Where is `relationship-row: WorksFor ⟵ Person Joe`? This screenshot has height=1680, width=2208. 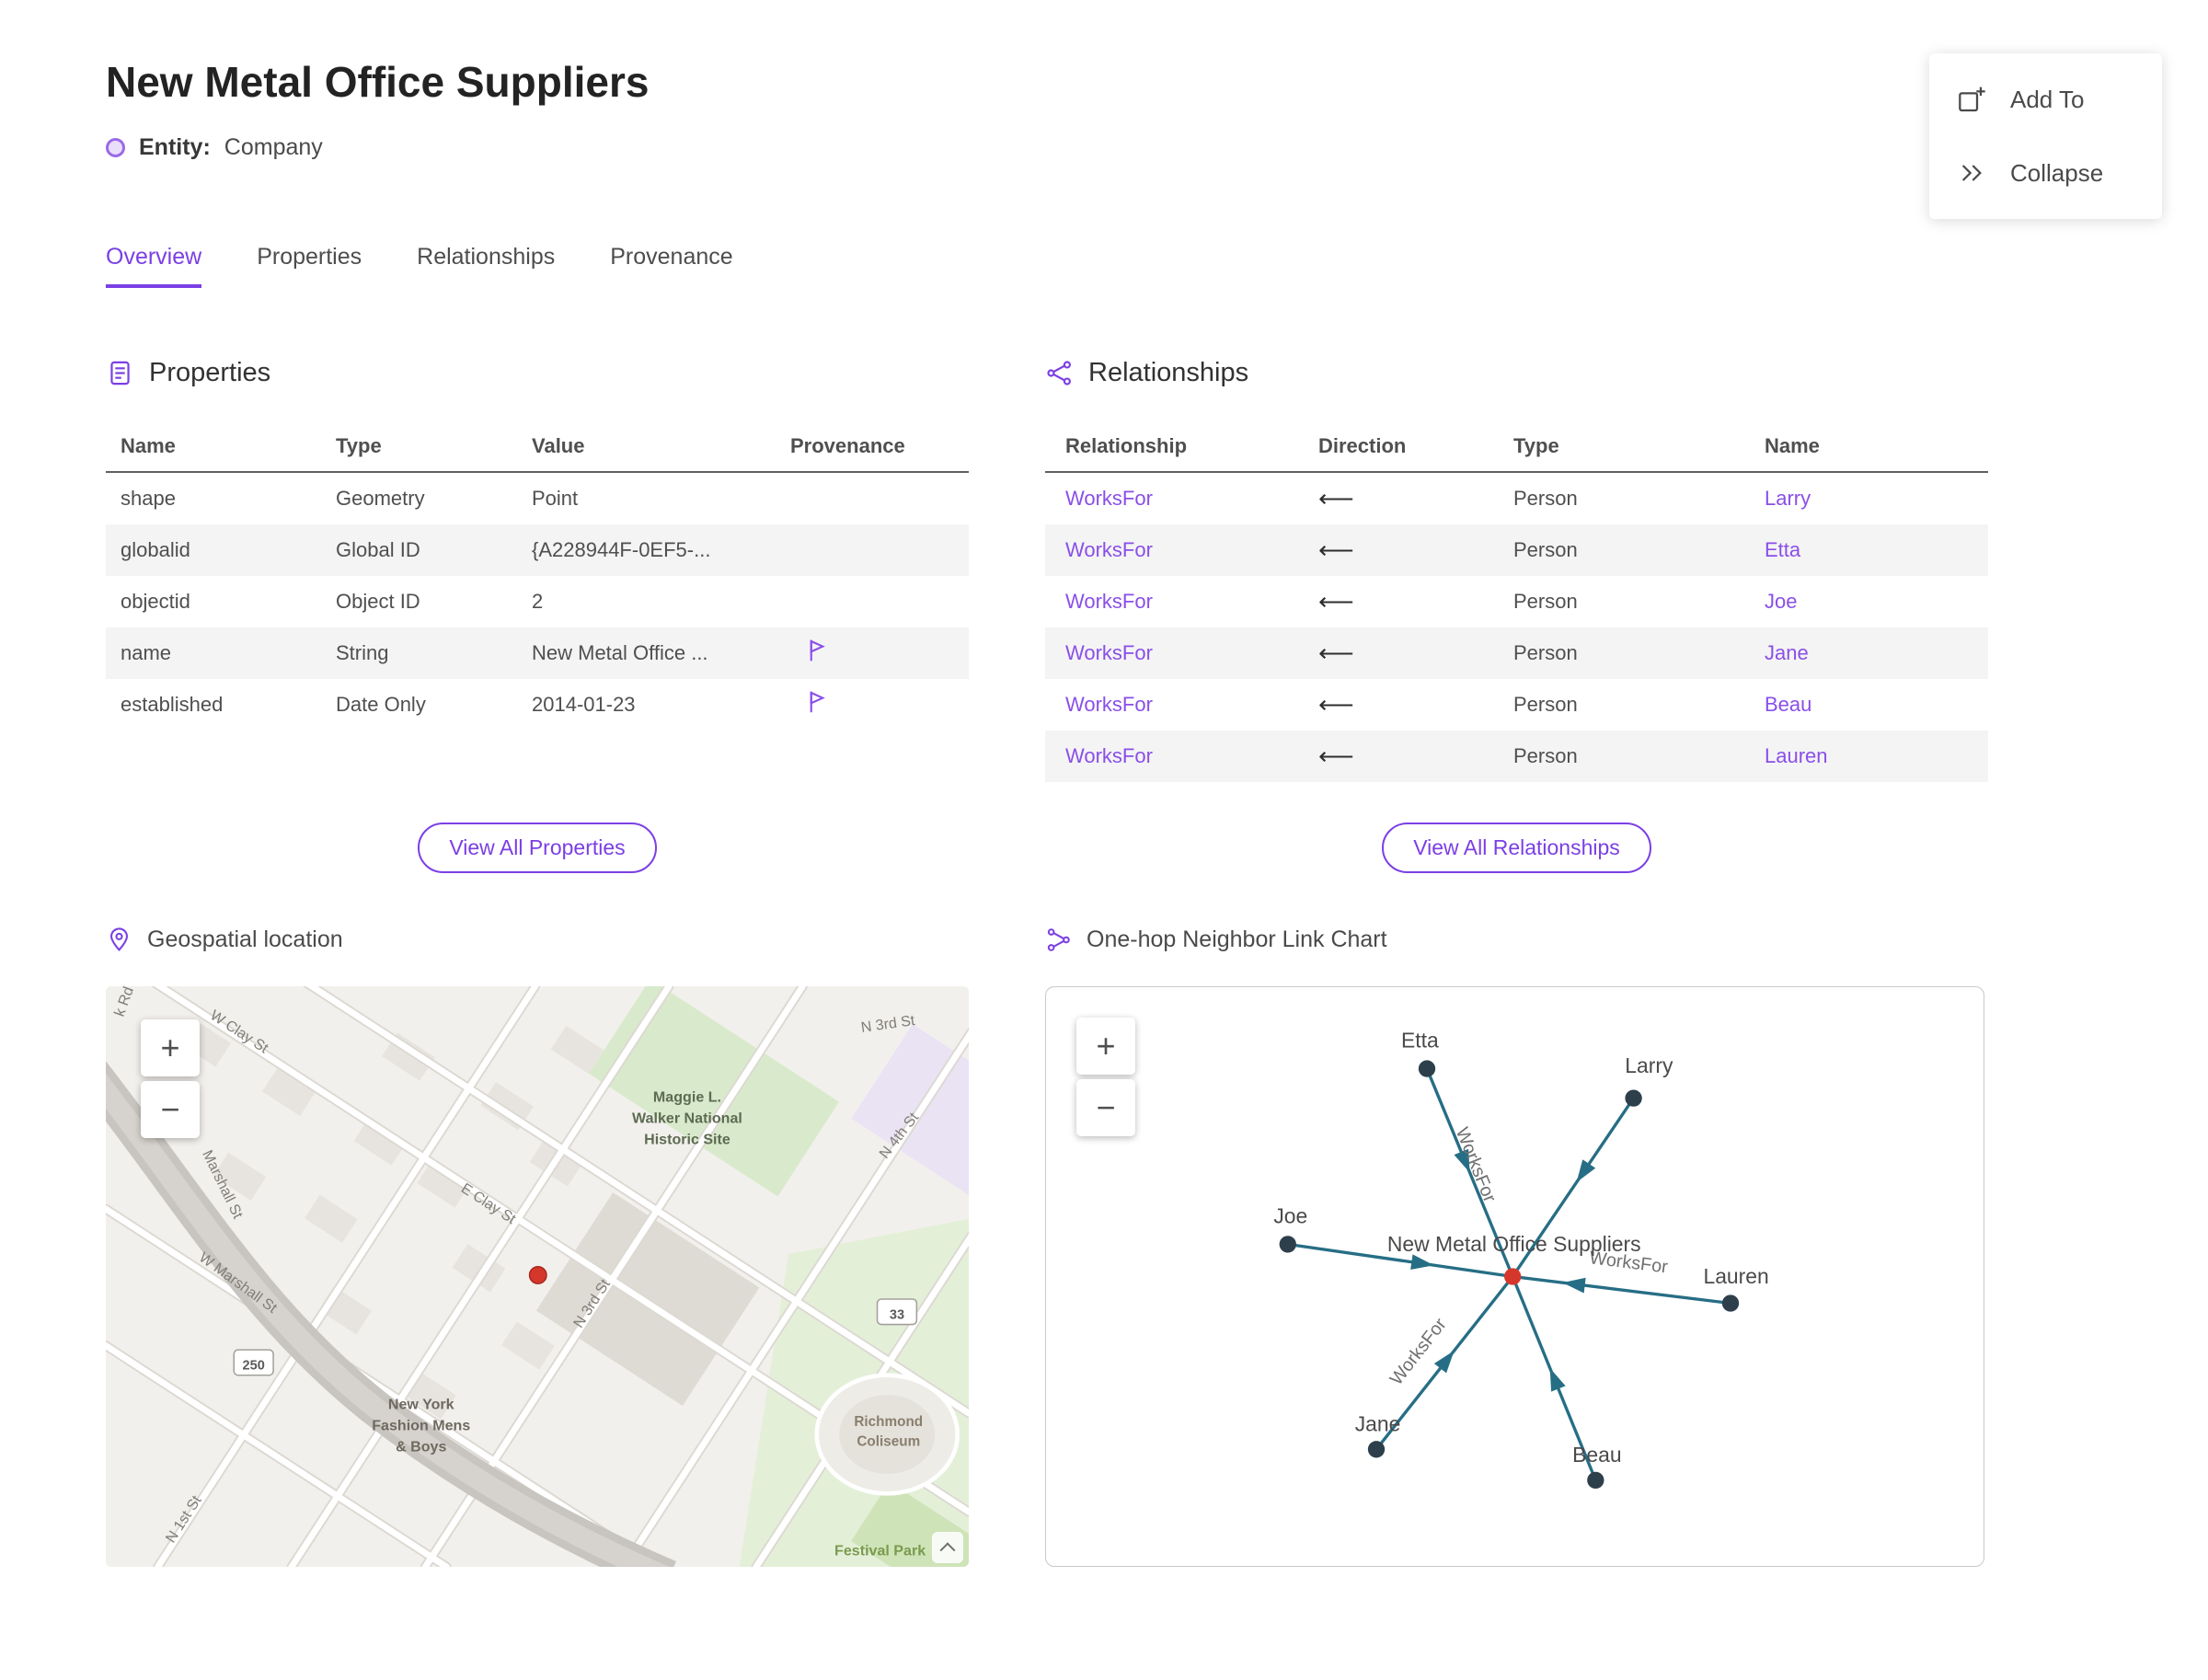
relationship-row: WorksFor ⟵ Person Joe is located at coordinates (1516, 601).